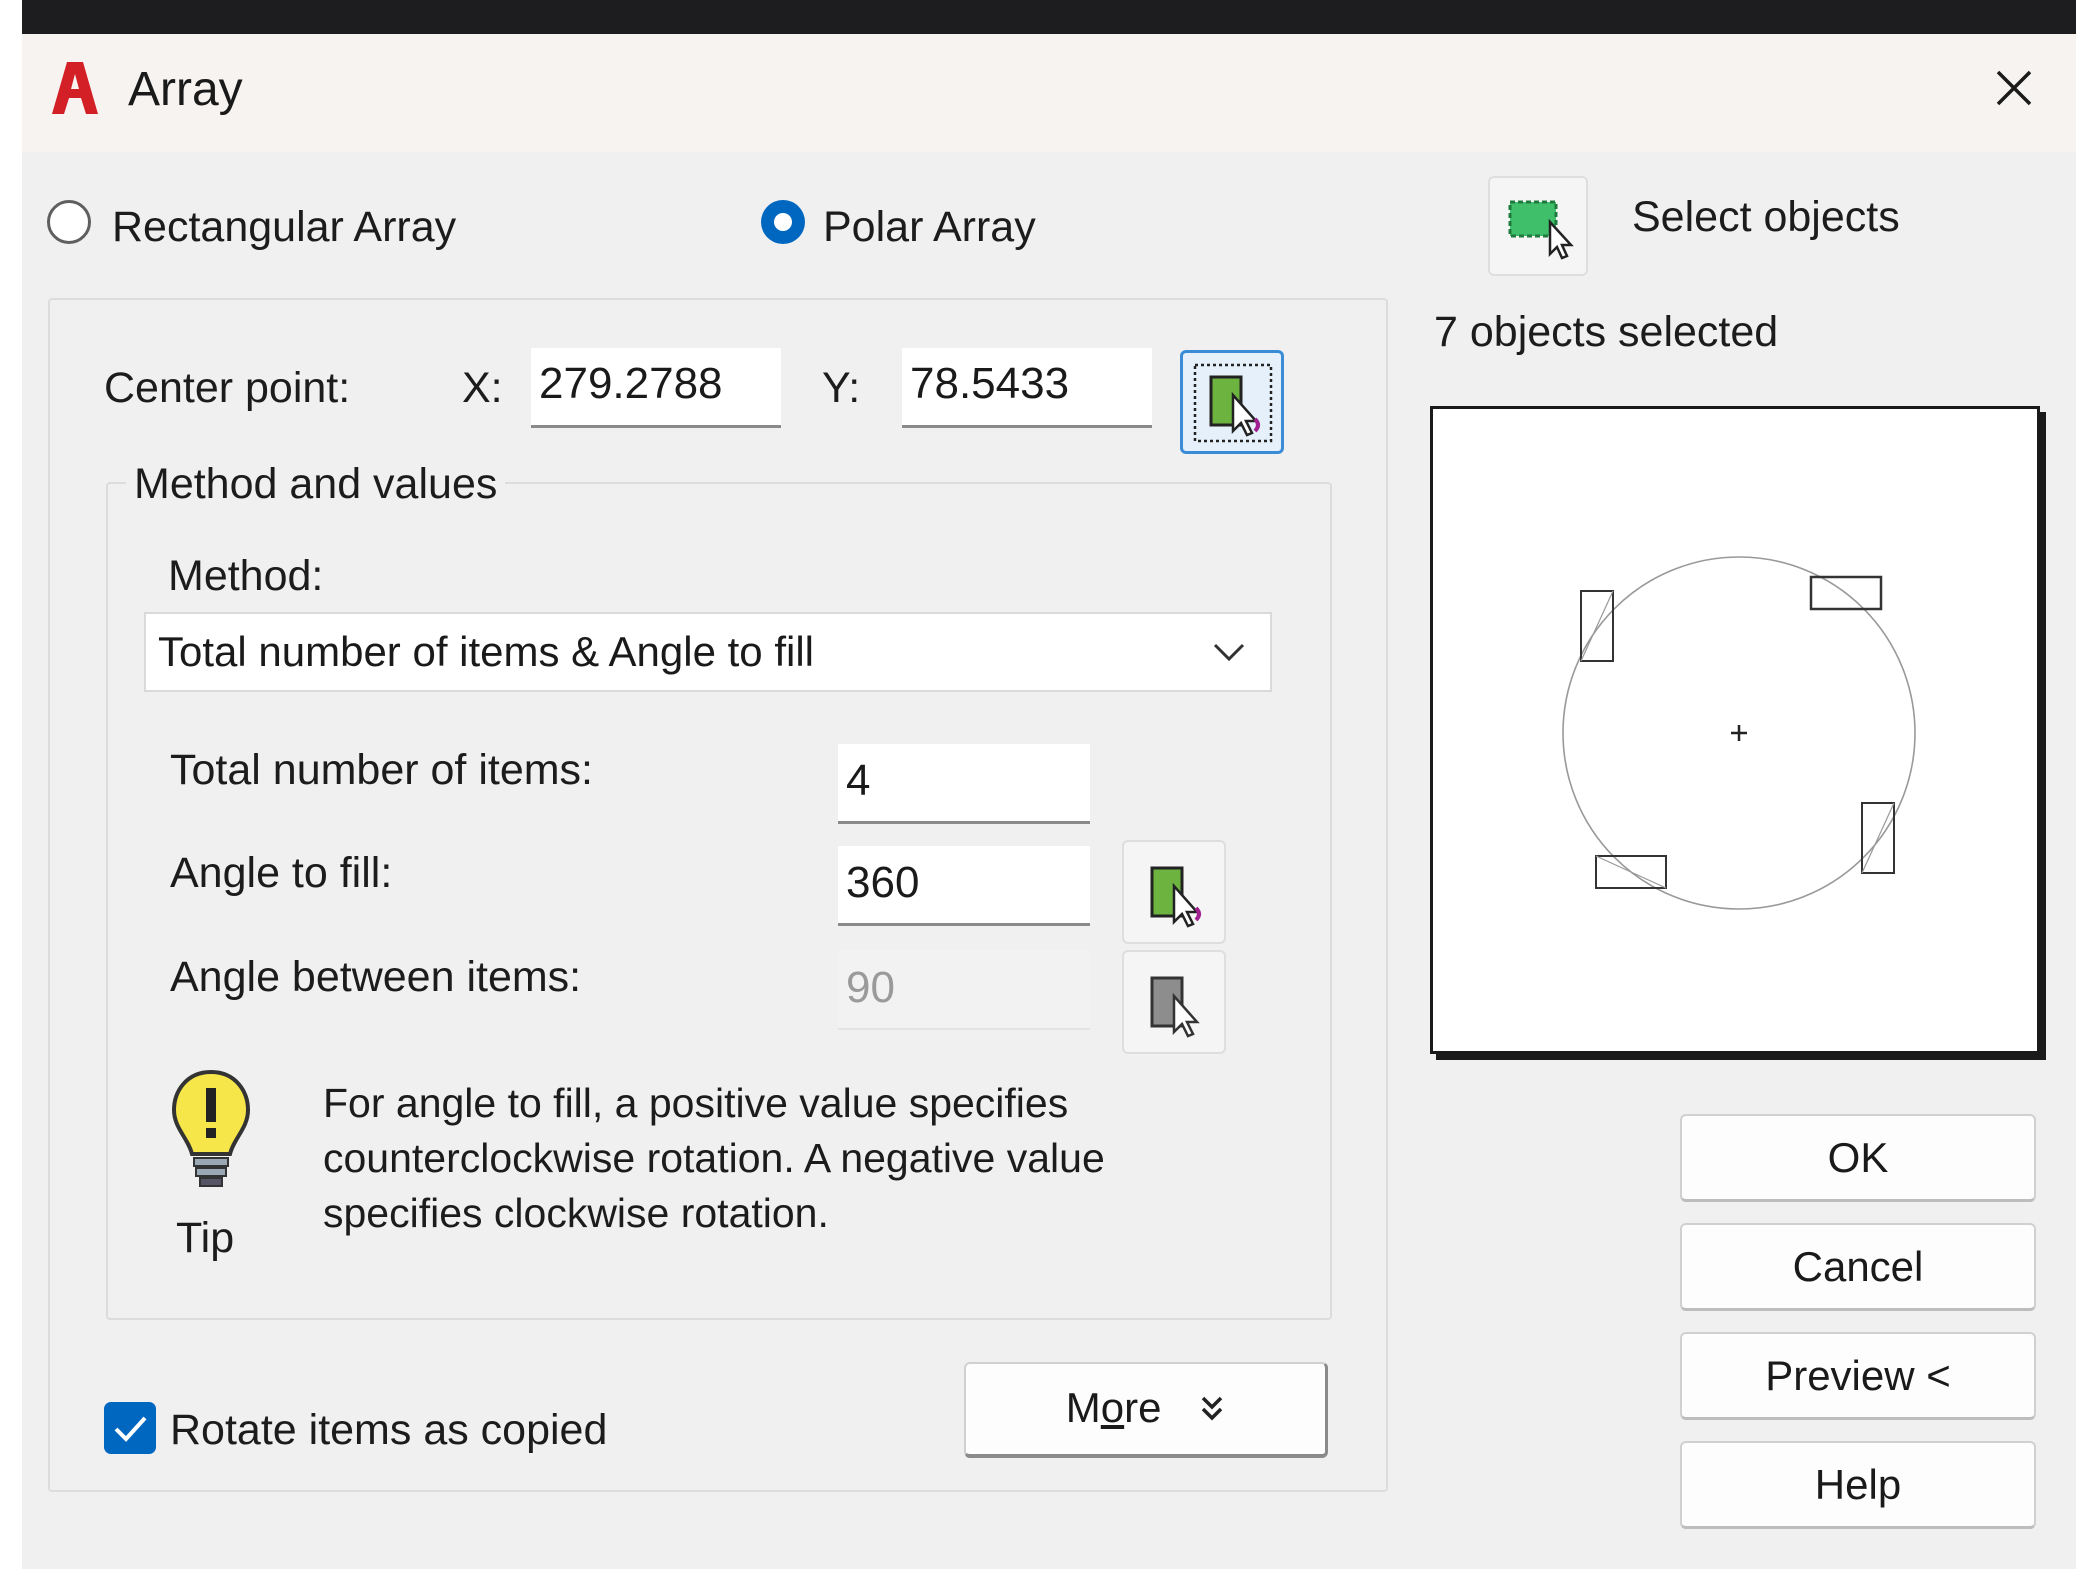 The image size is (2076, 1569). I want to click on rotate-items-checkbox, so click(130, 1428).